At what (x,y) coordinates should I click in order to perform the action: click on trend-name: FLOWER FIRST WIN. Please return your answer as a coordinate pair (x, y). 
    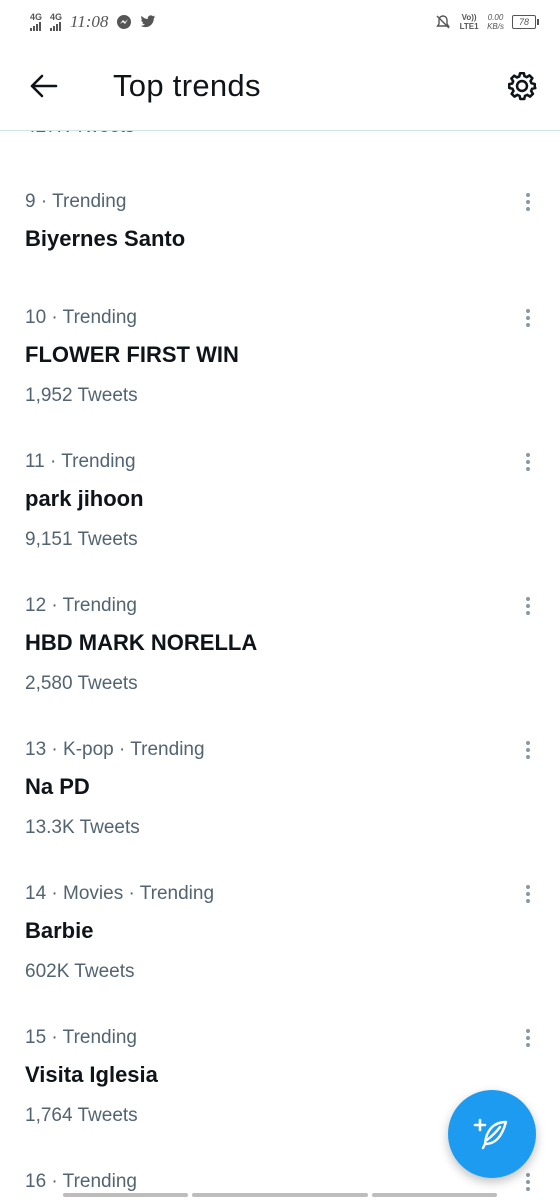
    Looking at the image, I should click on (132, 354).